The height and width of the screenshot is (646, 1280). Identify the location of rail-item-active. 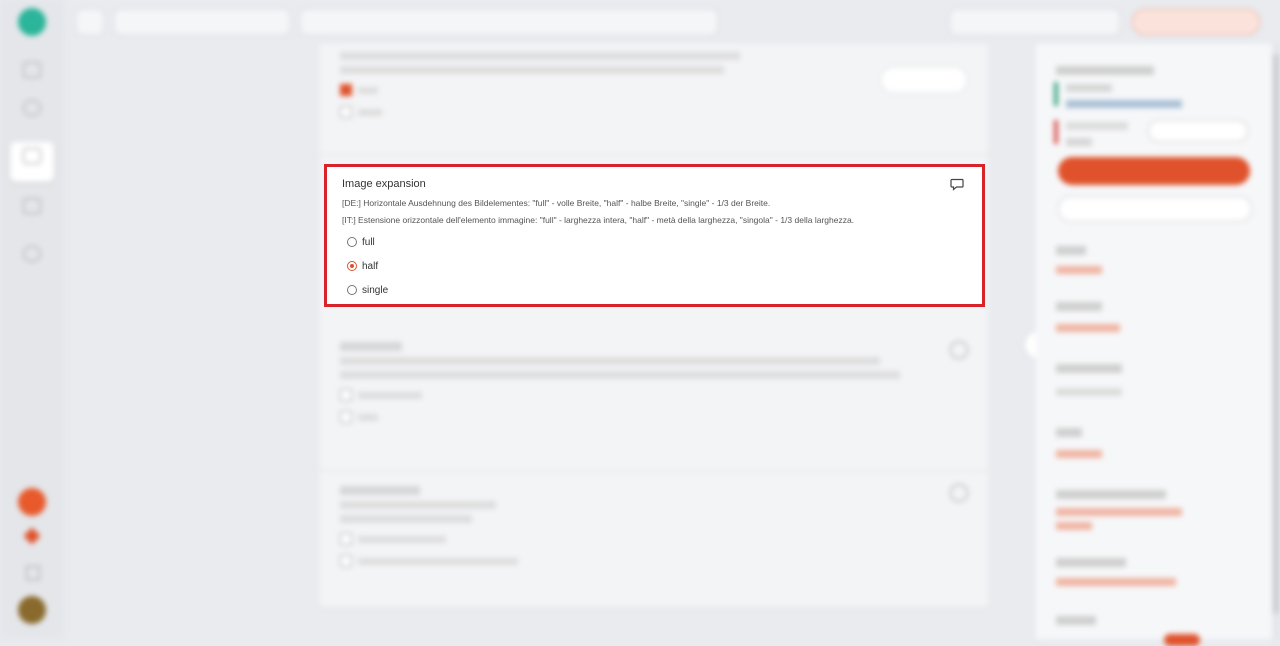
(32, 162).